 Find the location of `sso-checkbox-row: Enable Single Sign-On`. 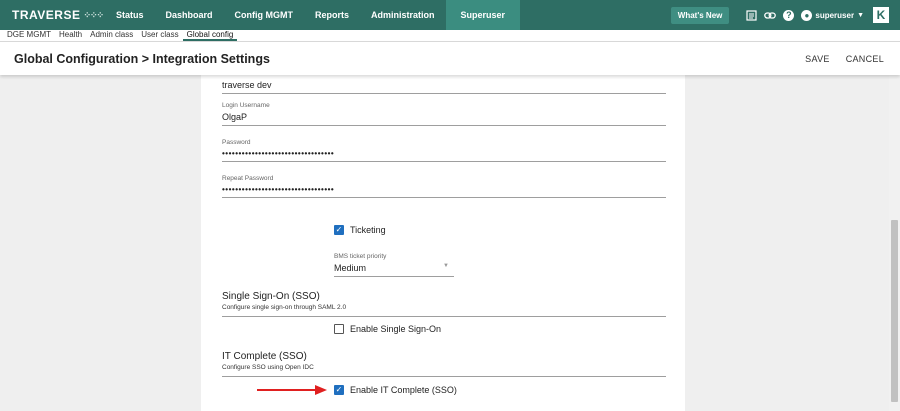

sso-checkbox-row: Enable Single Sign-On is located at coordinates (387, 329).